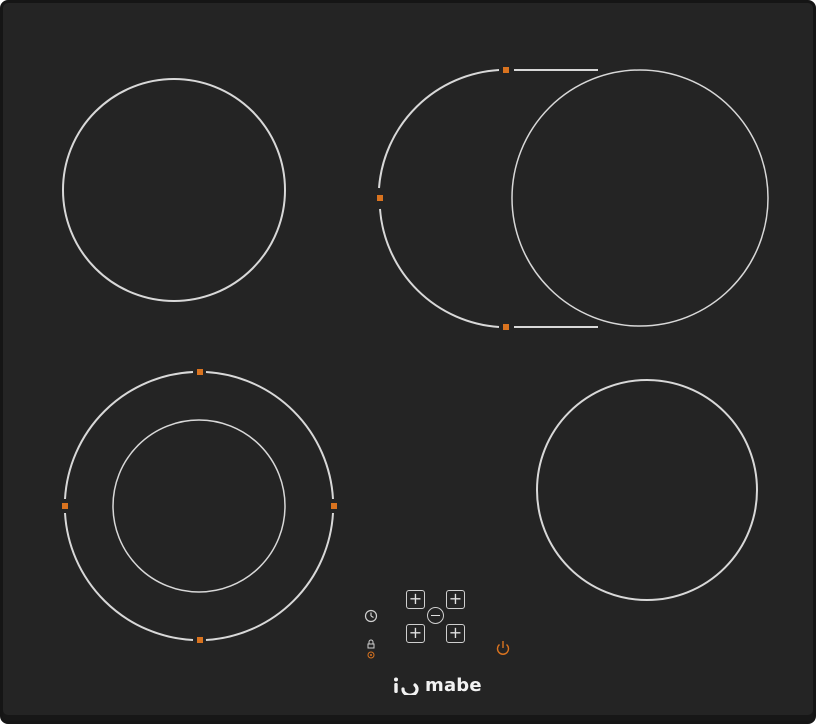 The width and height of the screenshot is (816, 727). Describe the element at coordinates (269, 435) in the screenshot. I see `zone-front-left-outer-arc-top-right` at that location.